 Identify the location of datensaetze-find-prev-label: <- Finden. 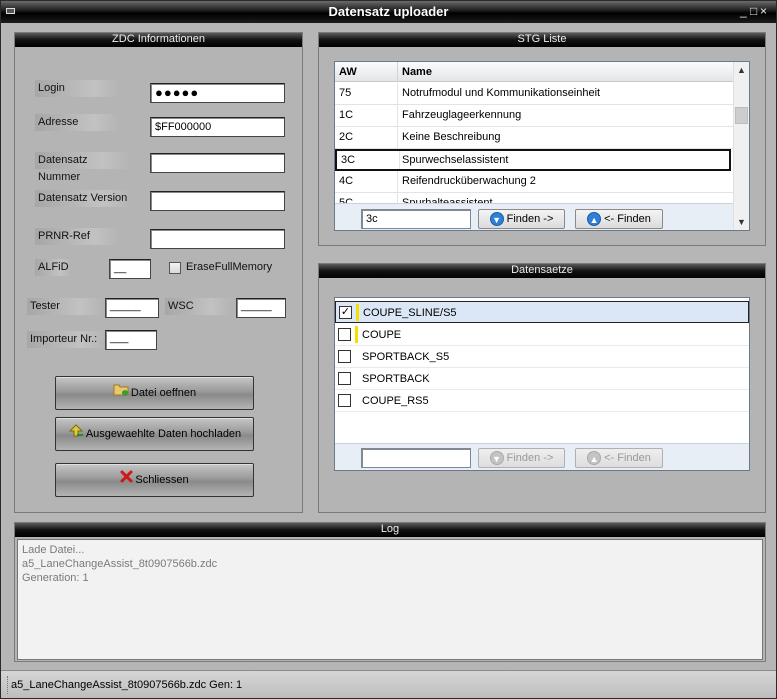
(627, 458).